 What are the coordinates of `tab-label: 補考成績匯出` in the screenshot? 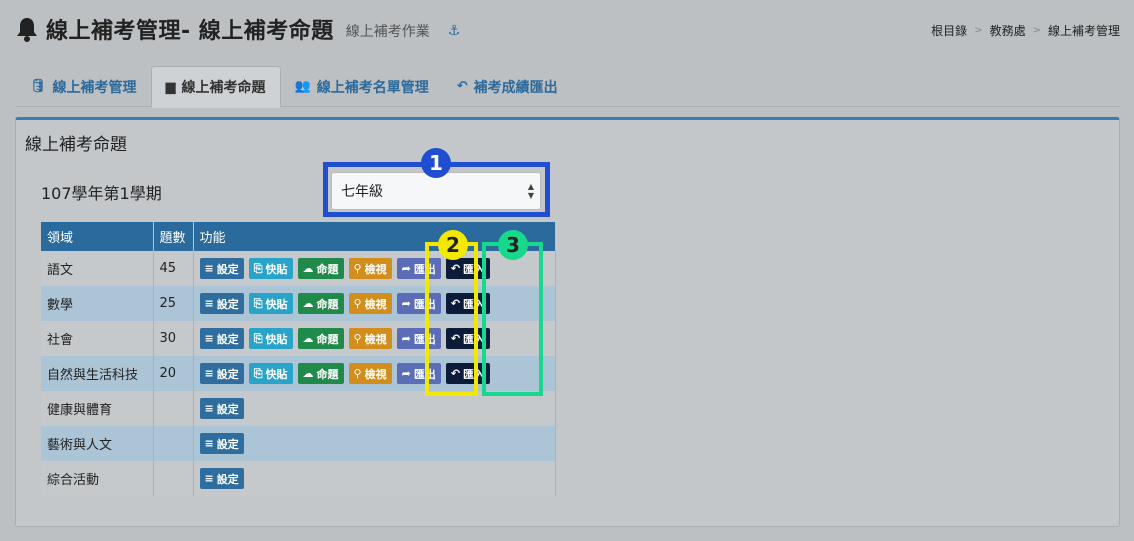 It's located at (515, 87).